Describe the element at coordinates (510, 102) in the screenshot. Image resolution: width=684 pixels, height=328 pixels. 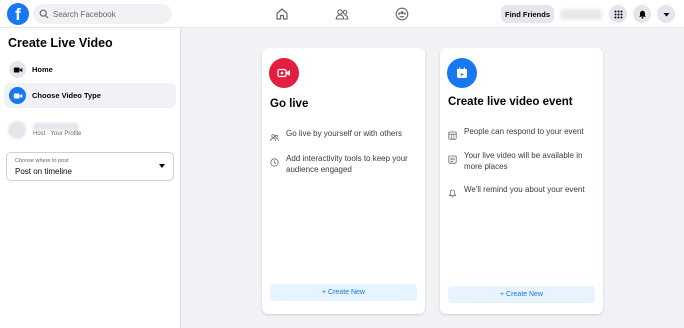
I see `card-title: Create live video event` at that location.